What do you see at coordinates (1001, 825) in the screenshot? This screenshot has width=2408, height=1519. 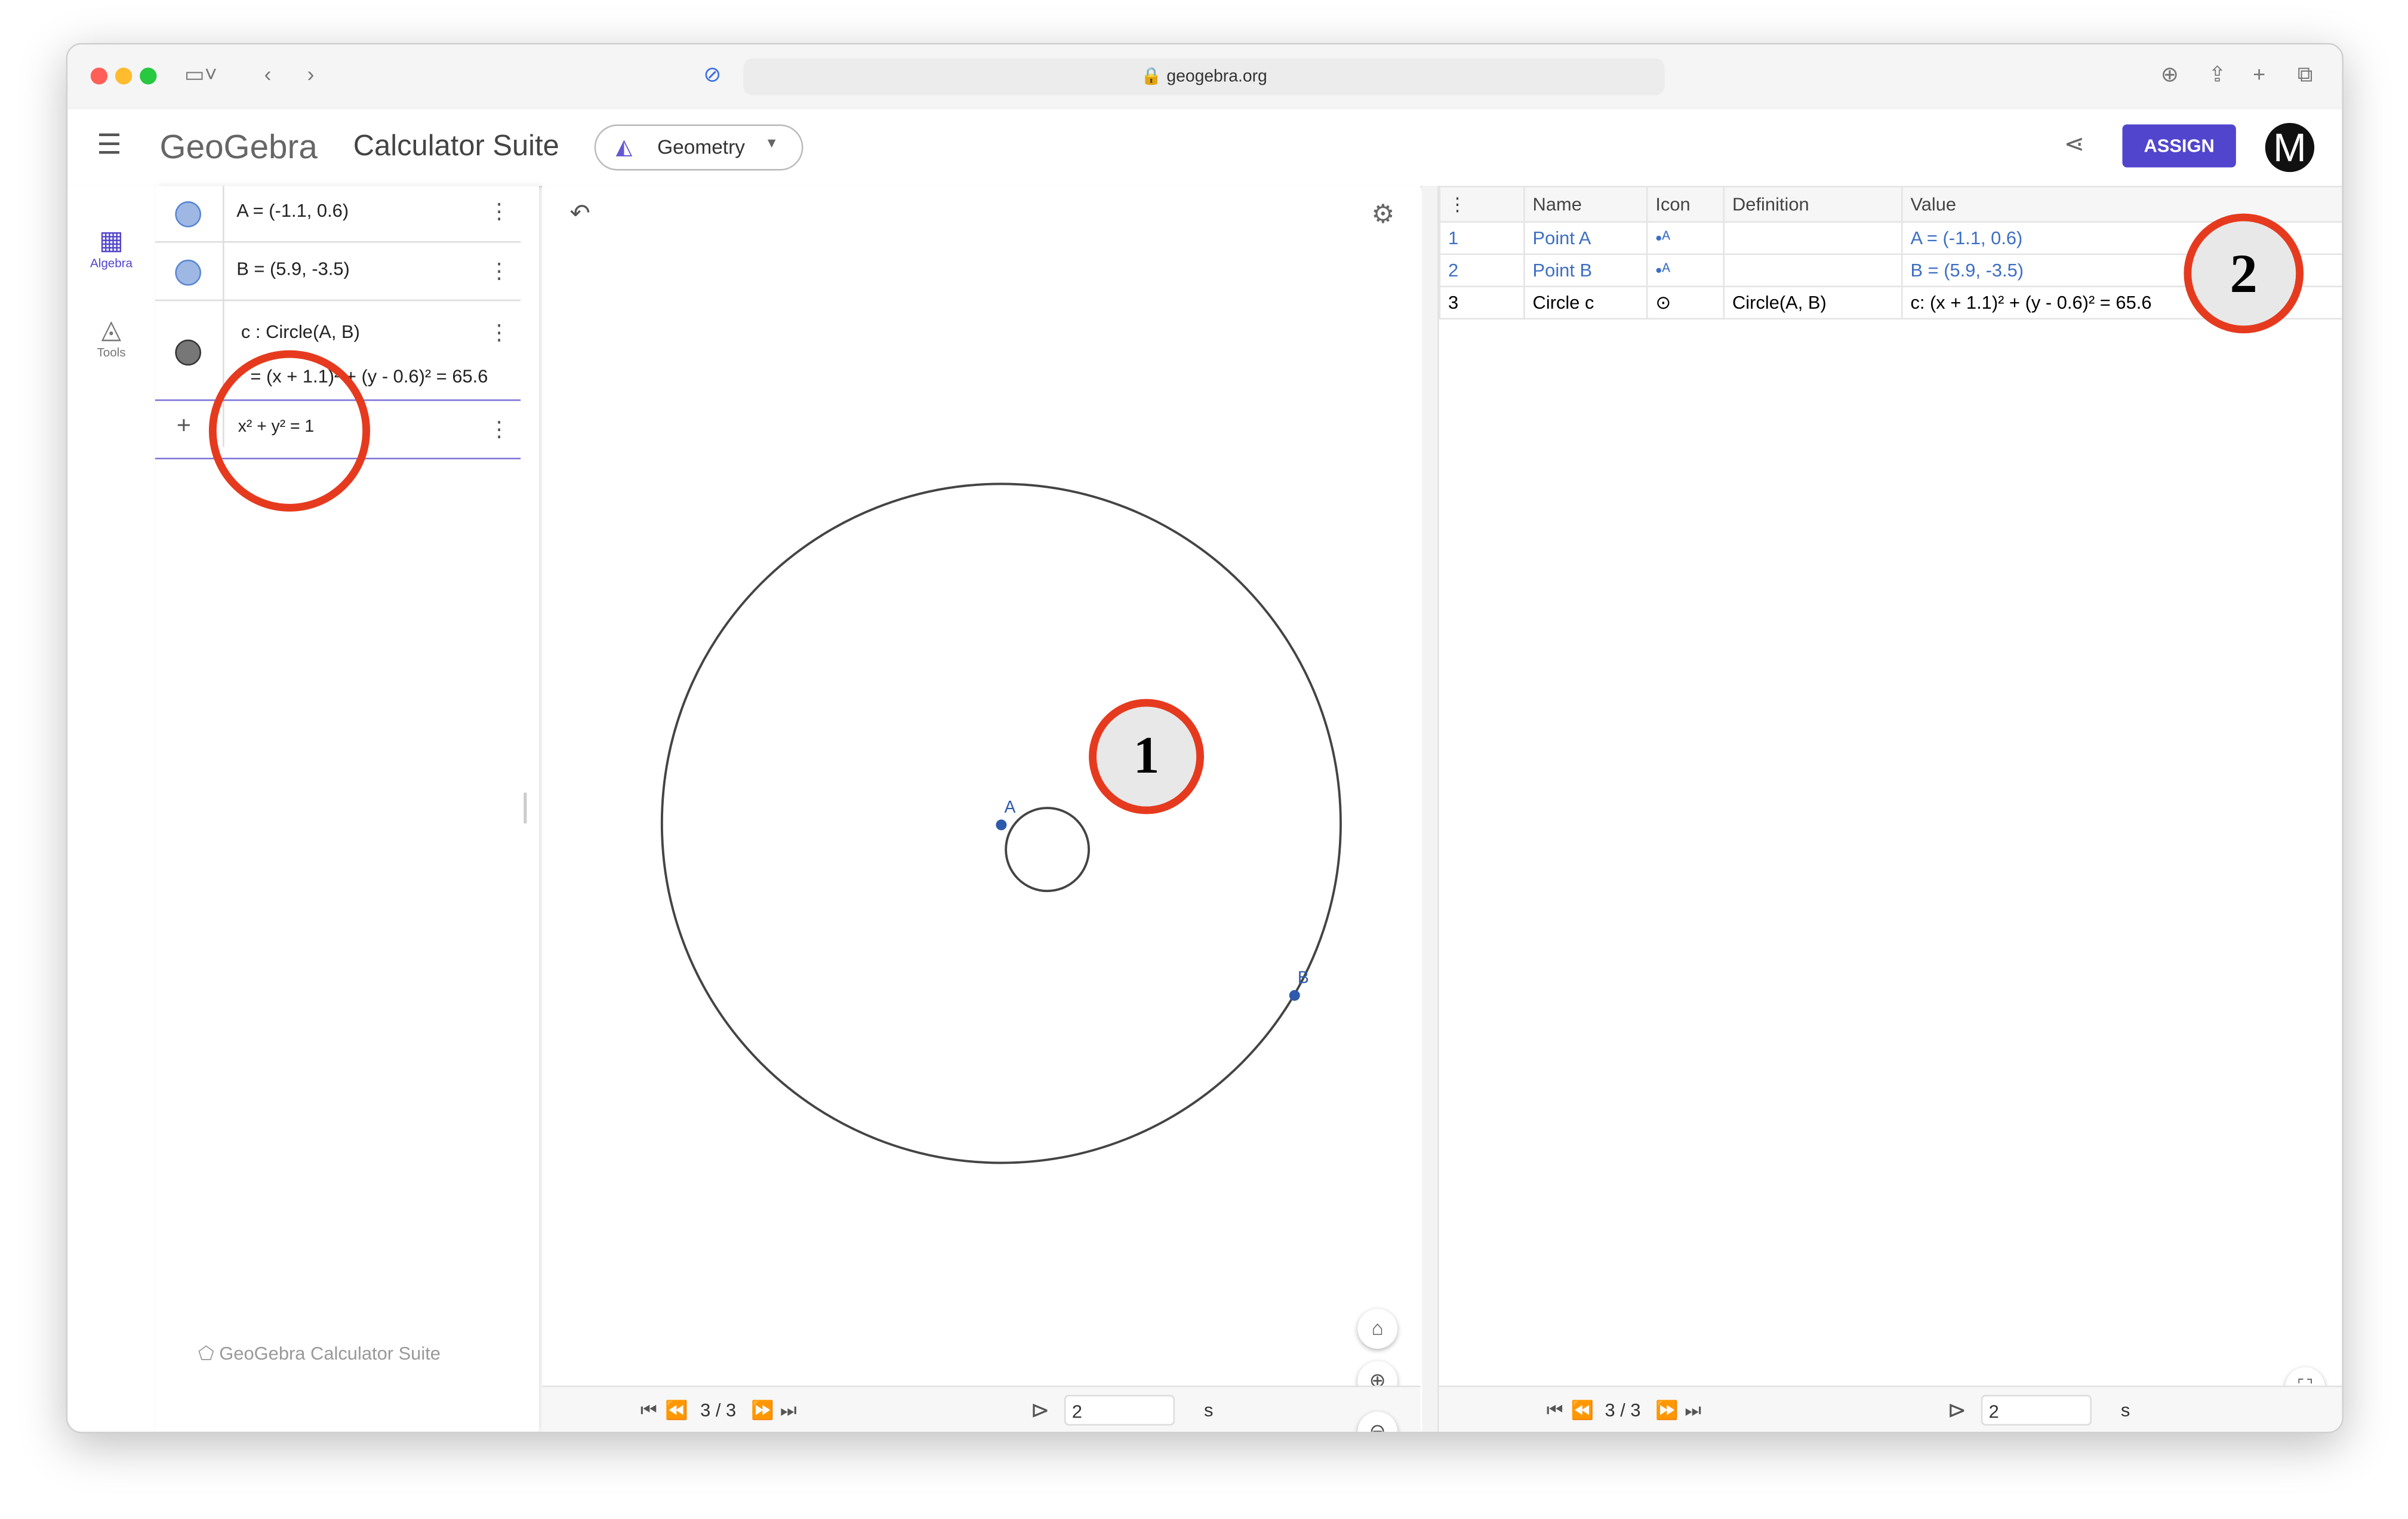 I see `point-a` at bounding box center [1001, 825].